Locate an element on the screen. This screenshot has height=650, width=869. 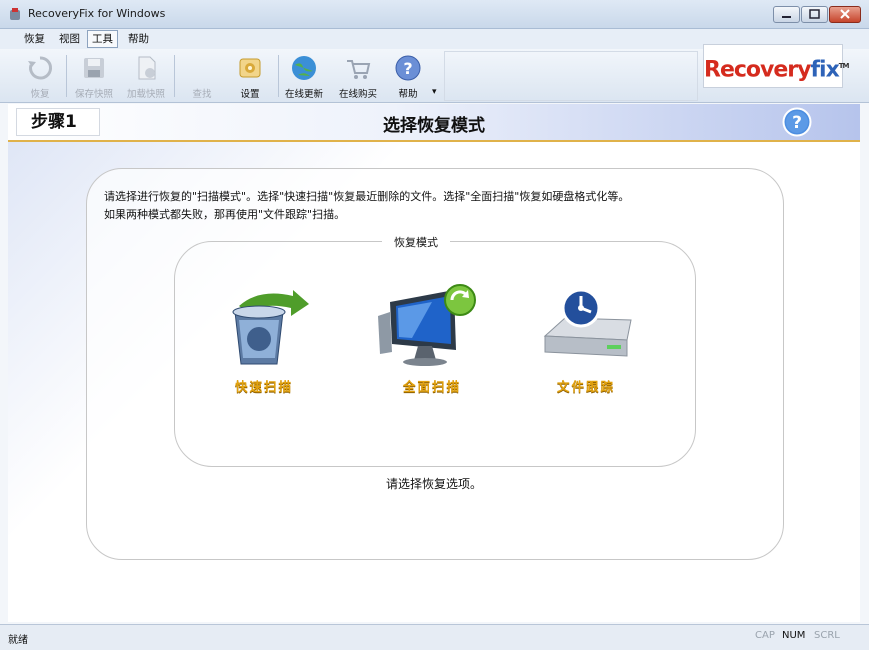
toolbar-load-snapshot-button: 加载快照 is located at coordinates (146, 75).